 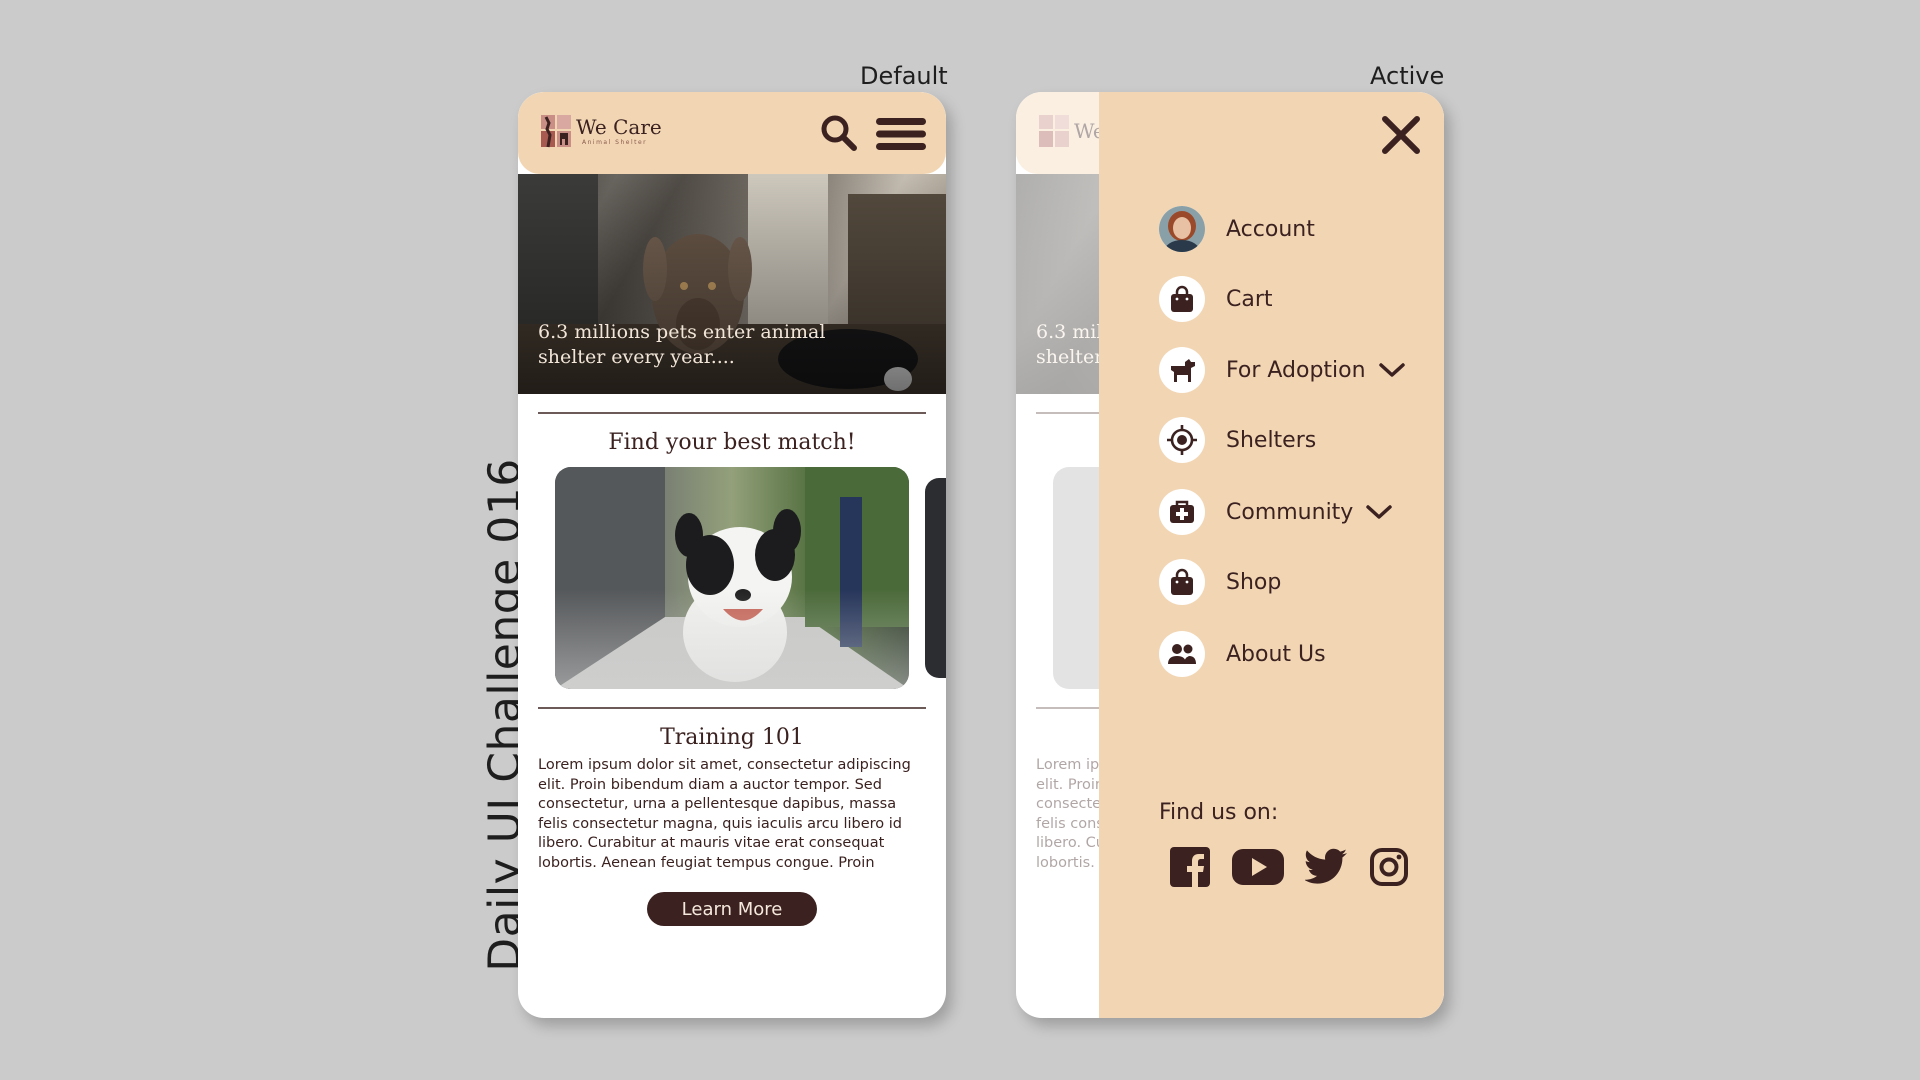 What do you see at coordinates (1276, 654) in the screenshot?
I see `menu-label: About Us` at bounding box center [1276, 654].